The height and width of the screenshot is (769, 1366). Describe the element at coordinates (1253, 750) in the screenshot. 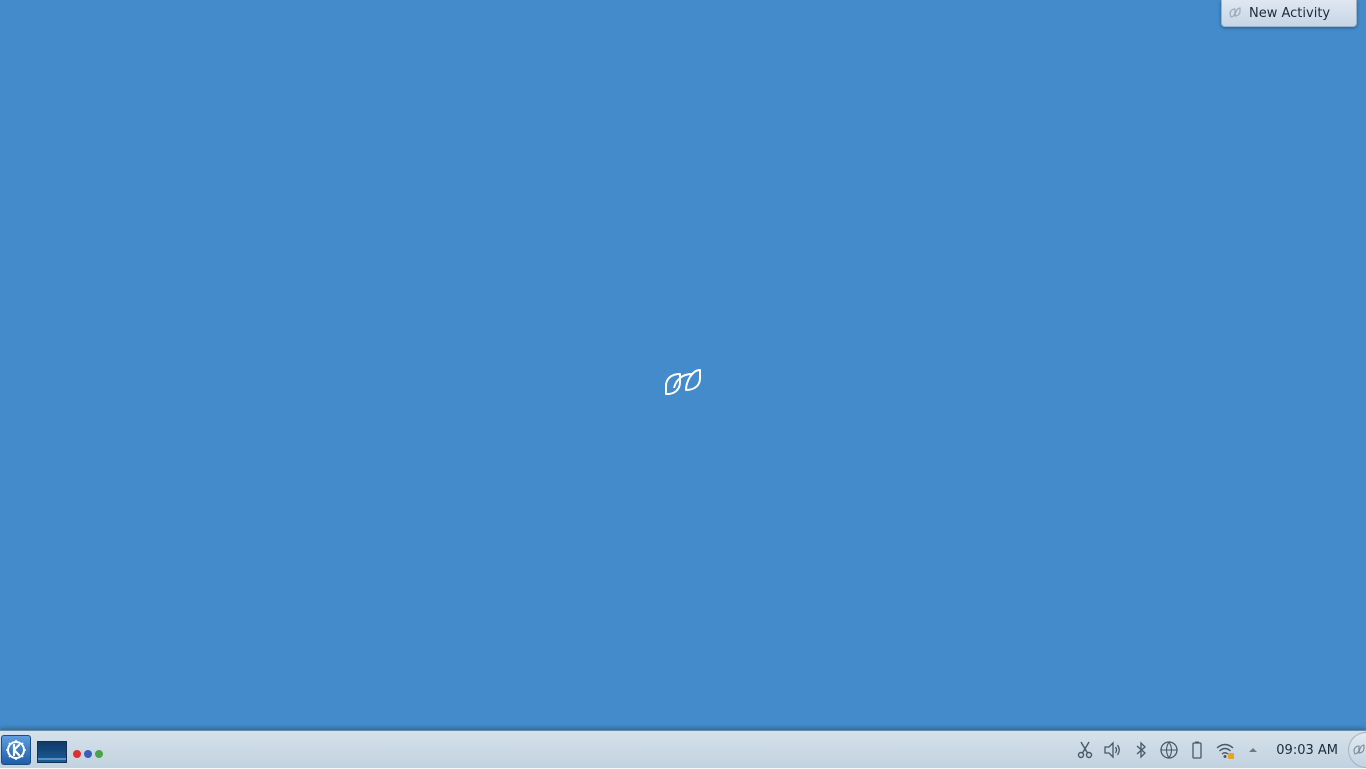

I see `expand-tray-arrow-icon` at that location.